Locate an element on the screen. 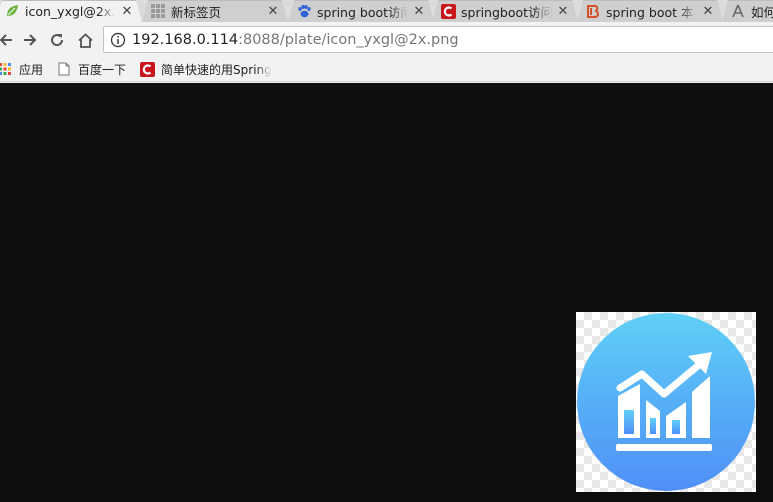 The height and width of the screenshot is (502, 773). forward-arrow-icon is located at coordinates (30, 40).